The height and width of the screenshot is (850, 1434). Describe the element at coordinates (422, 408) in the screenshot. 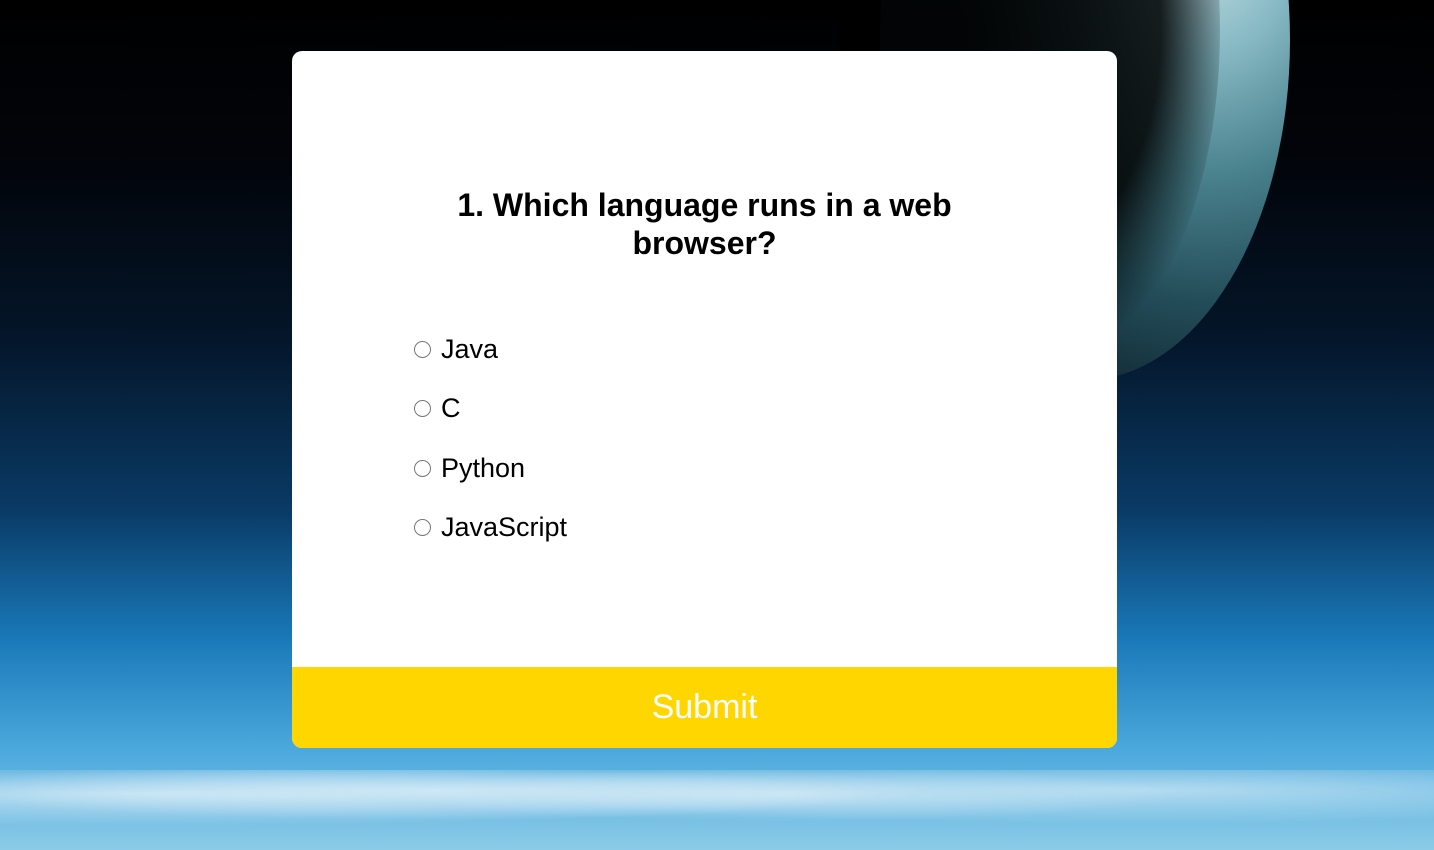

I see `radio-button-c` at that location.